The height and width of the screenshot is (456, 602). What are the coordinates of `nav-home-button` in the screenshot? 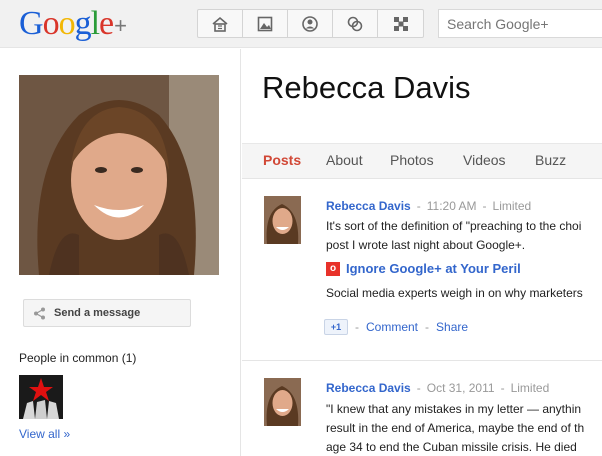 It's located at (220, 23).